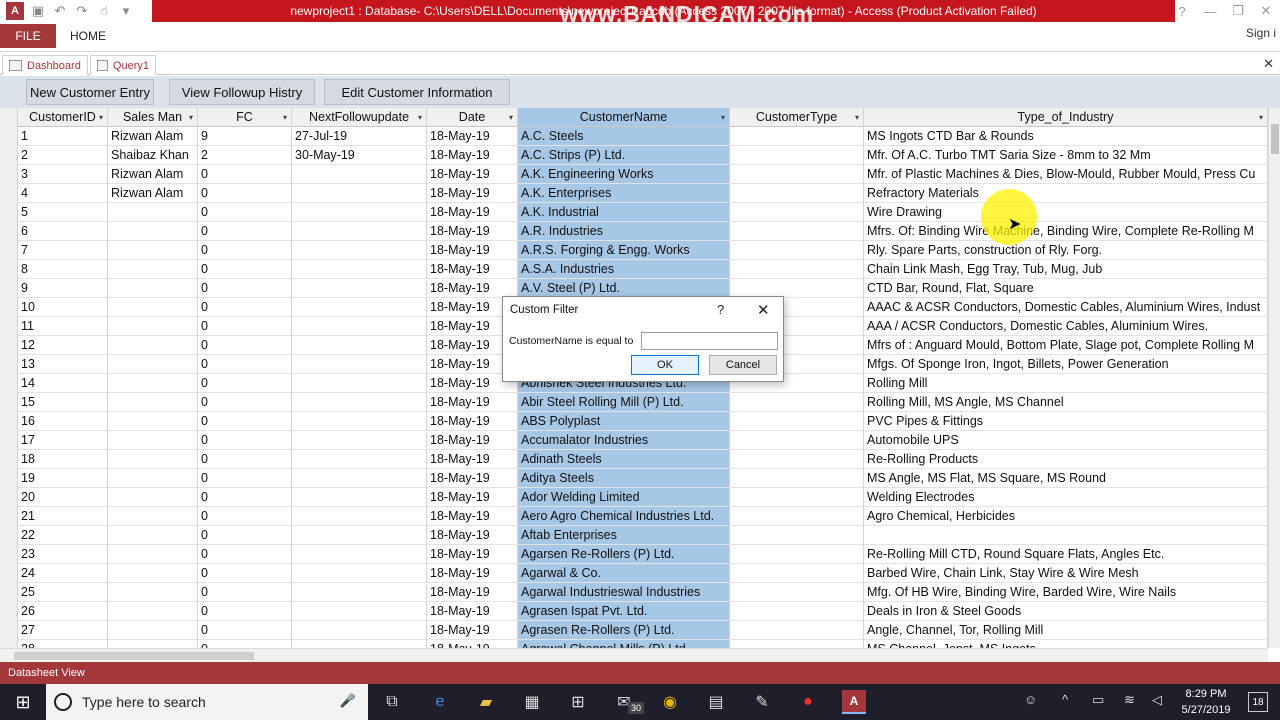 This screenshot has width=1280, height=720. I want to click on table-cell: Agarwal Industrieswal Industries, so click(624, 592).